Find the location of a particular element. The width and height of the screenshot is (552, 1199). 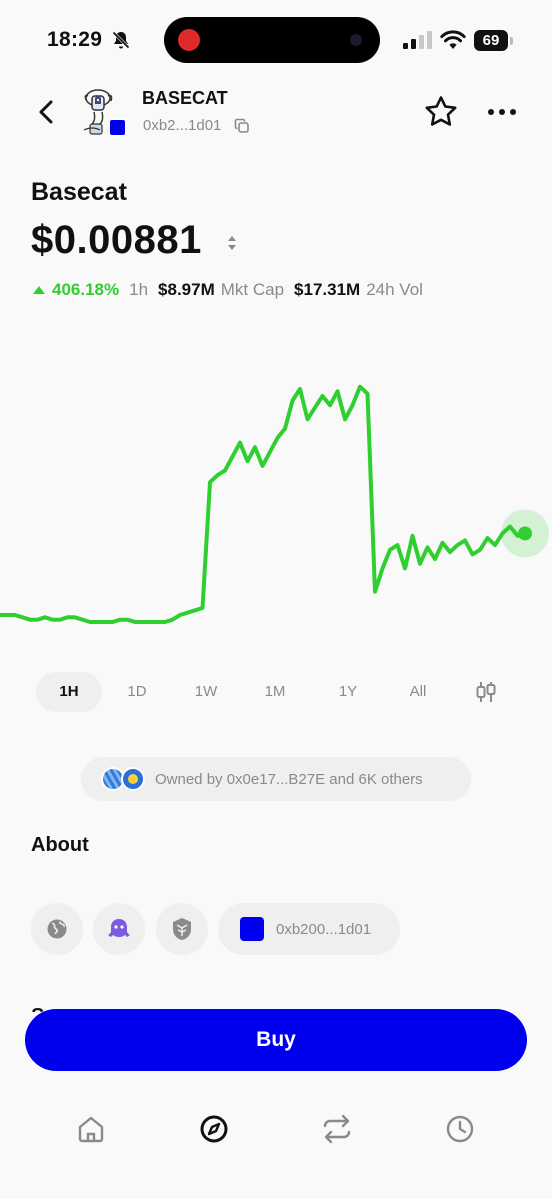

holder-avatars is located at coordinates (124, 779).